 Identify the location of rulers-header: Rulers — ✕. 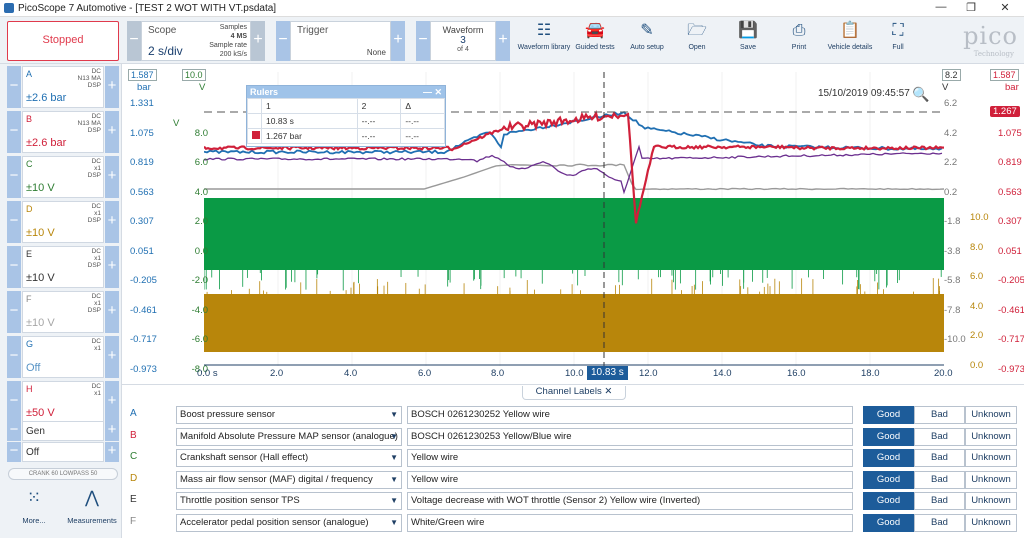
(346, 92).